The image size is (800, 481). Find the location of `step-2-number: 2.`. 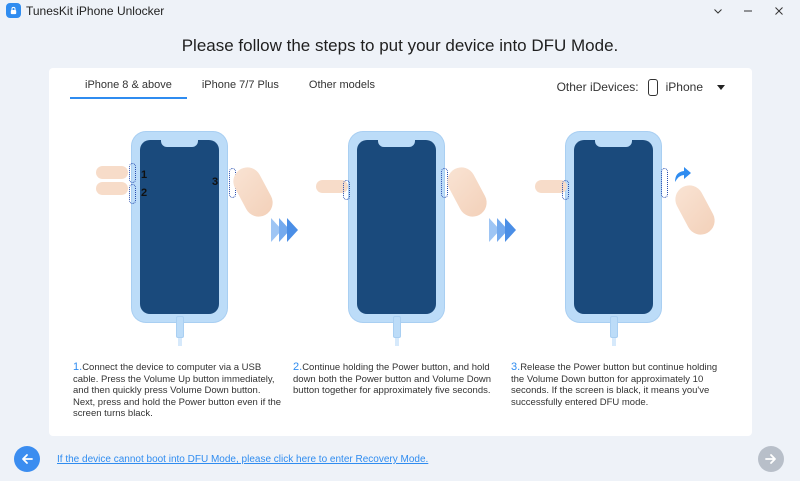

step-2-number: 2. is located at coordinates (298, 367).